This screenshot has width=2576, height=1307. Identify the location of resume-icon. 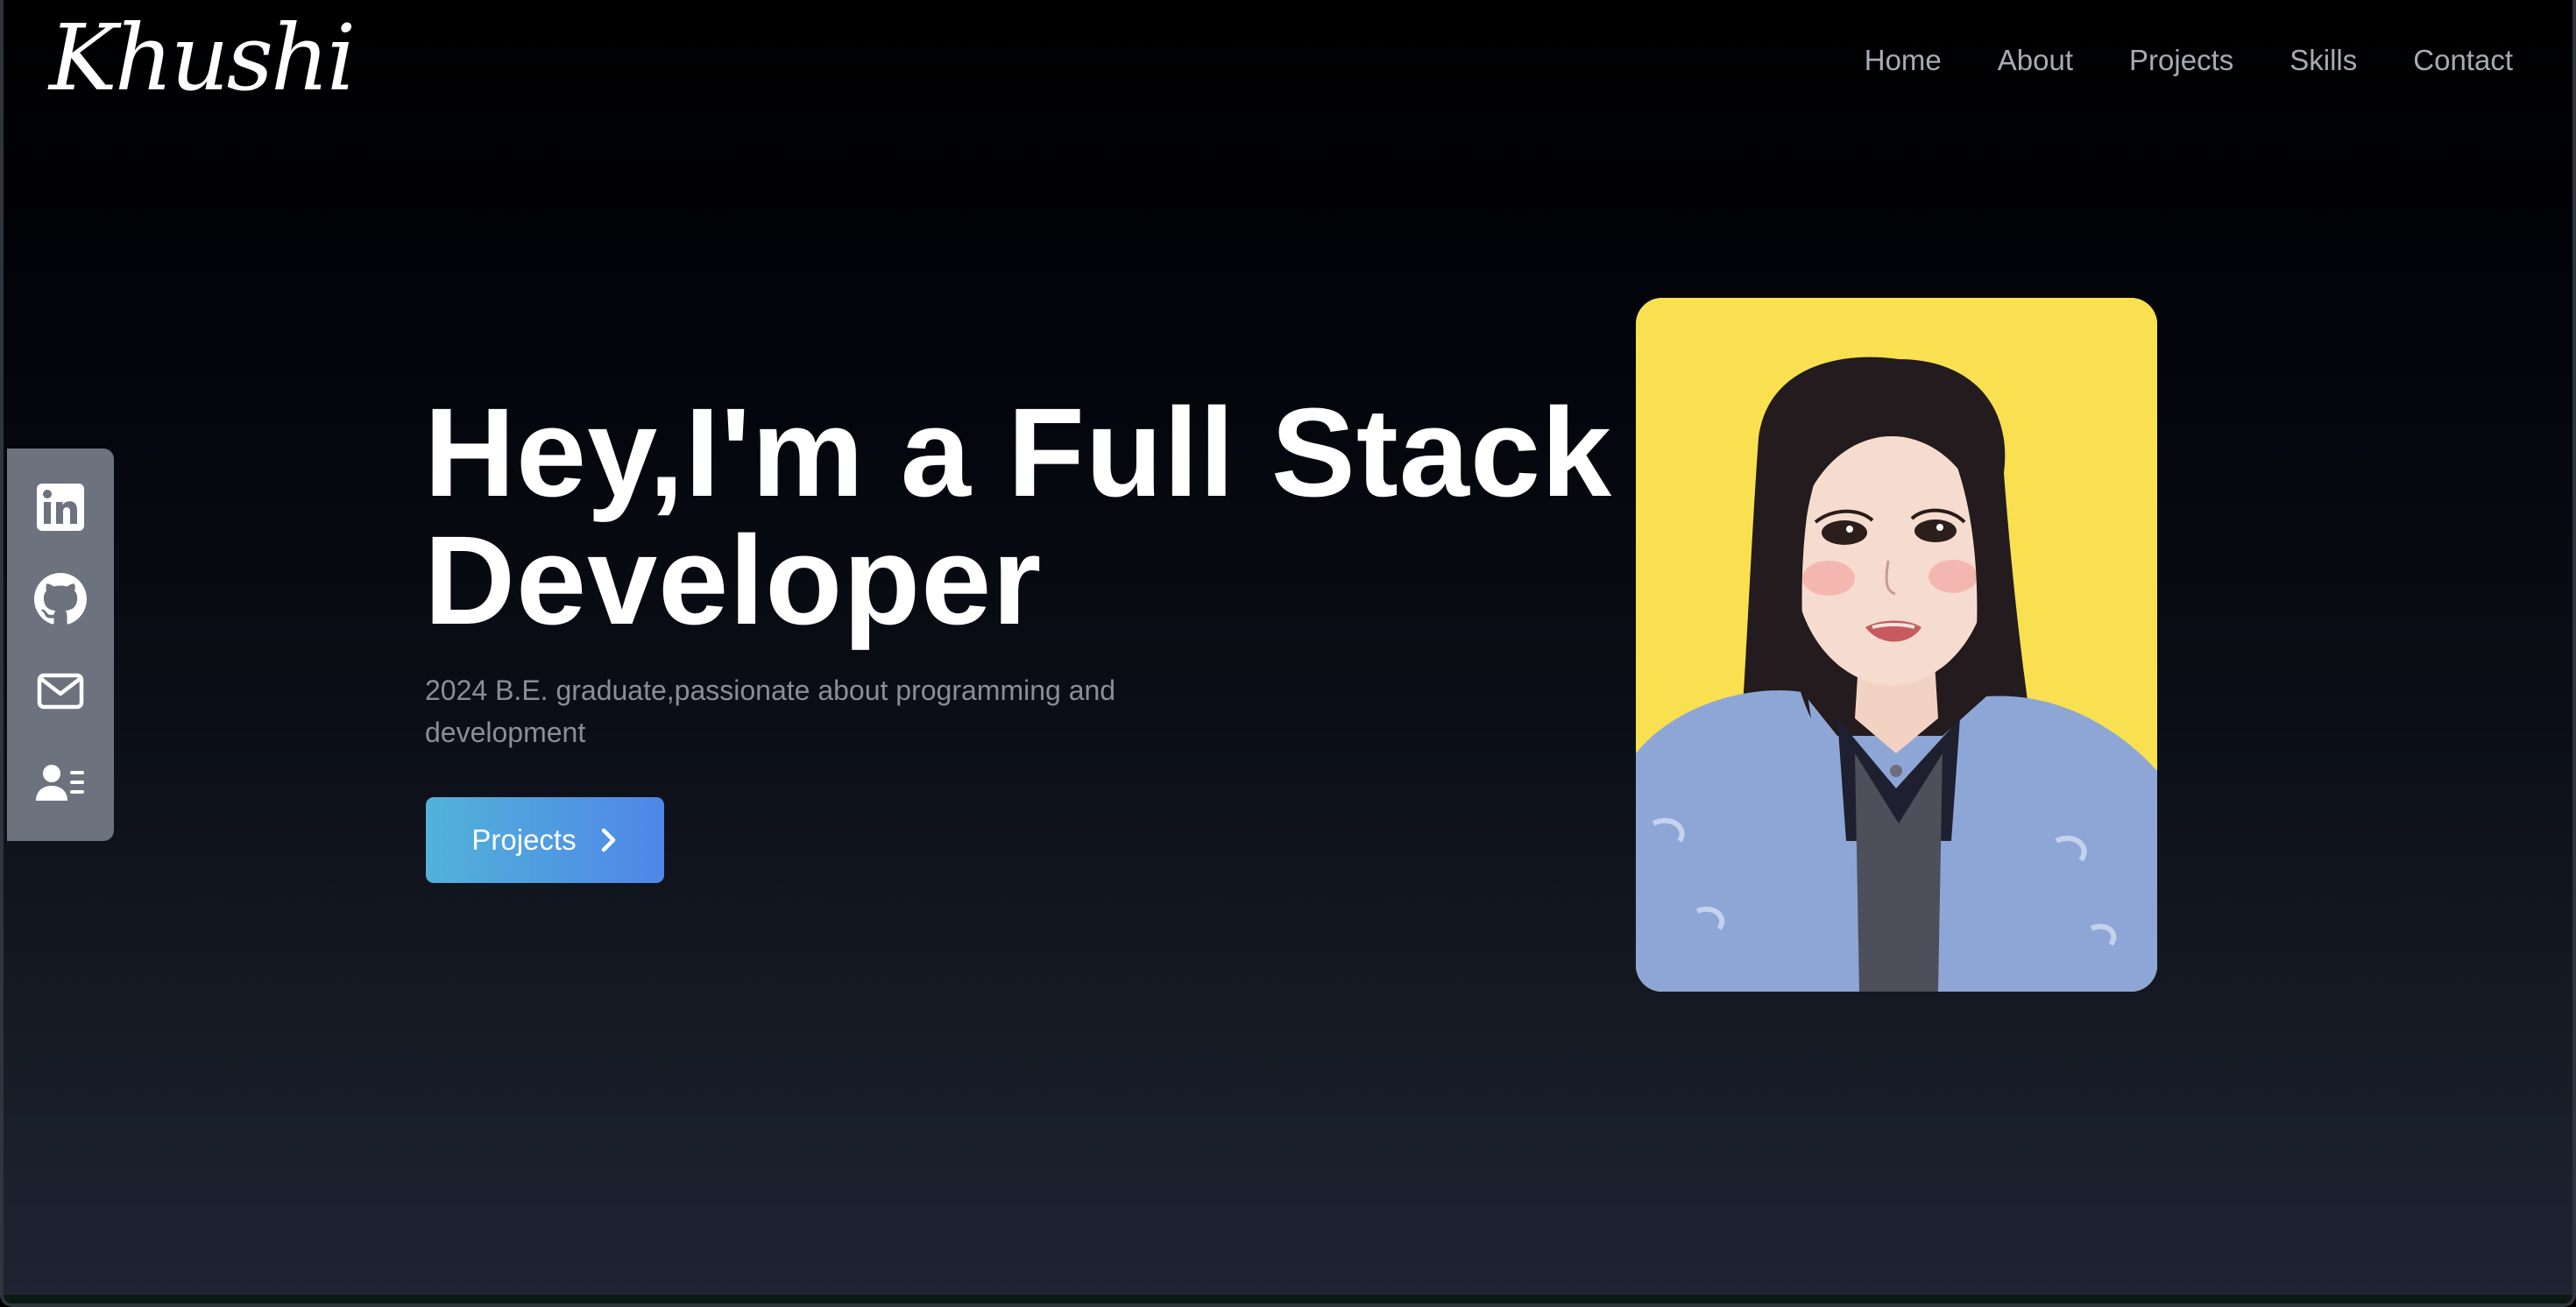
(60, 782).